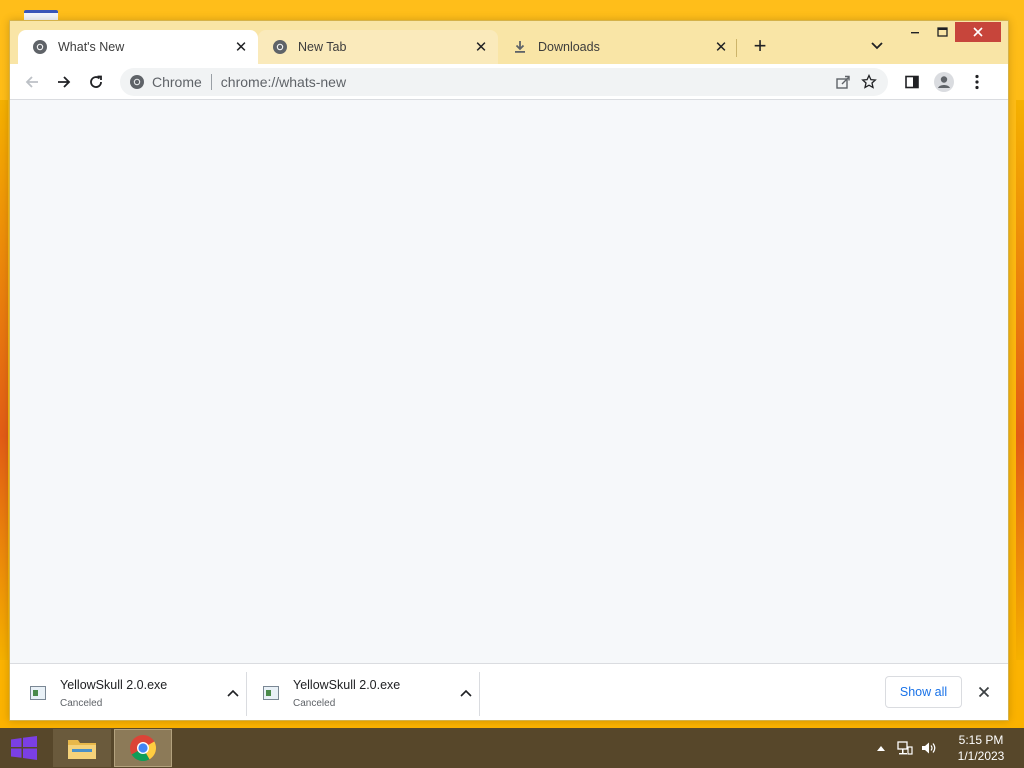  Describe the element at coordinates (869, 82) in the screenshot. I see `bookmark-star-icon` at that location.